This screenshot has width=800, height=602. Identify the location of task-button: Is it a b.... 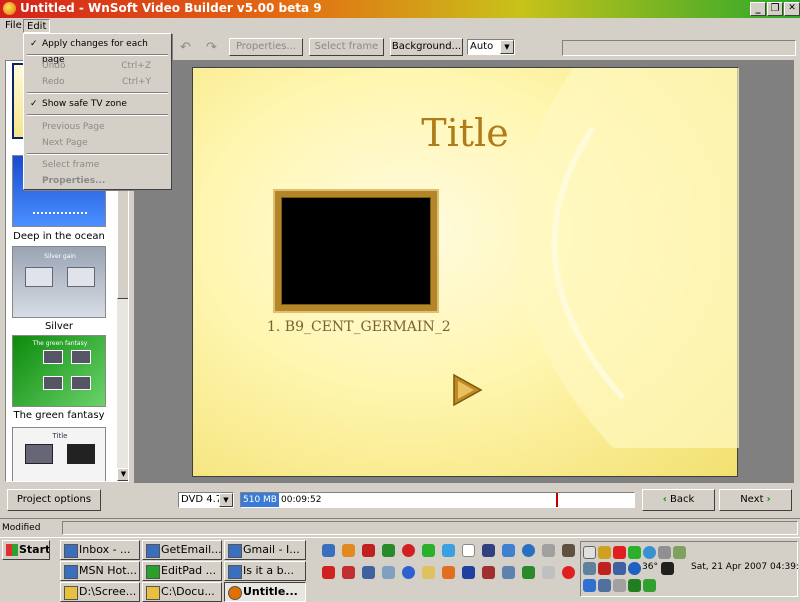
(265, 571).